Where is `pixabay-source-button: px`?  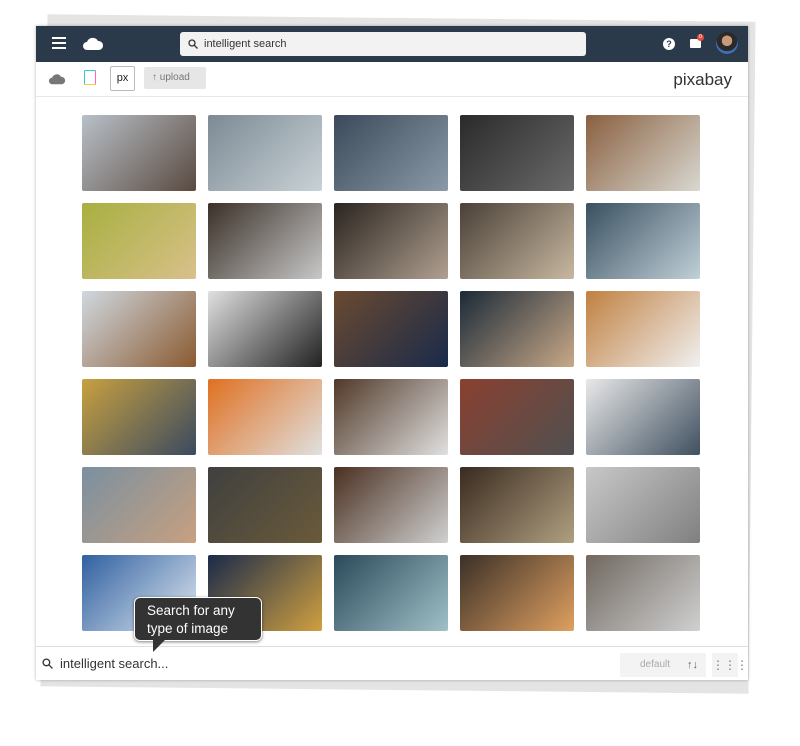
pixabay-source-button: px is located at coordinates (122, 78).